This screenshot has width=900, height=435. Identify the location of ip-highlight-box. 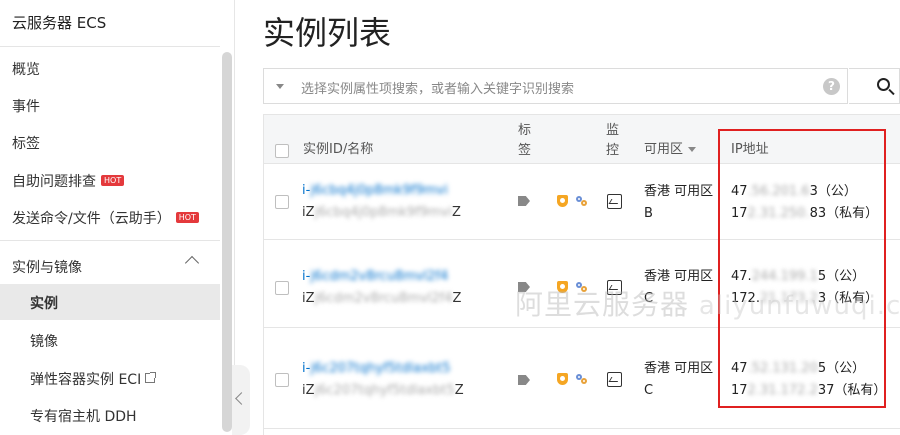
(802, 268).